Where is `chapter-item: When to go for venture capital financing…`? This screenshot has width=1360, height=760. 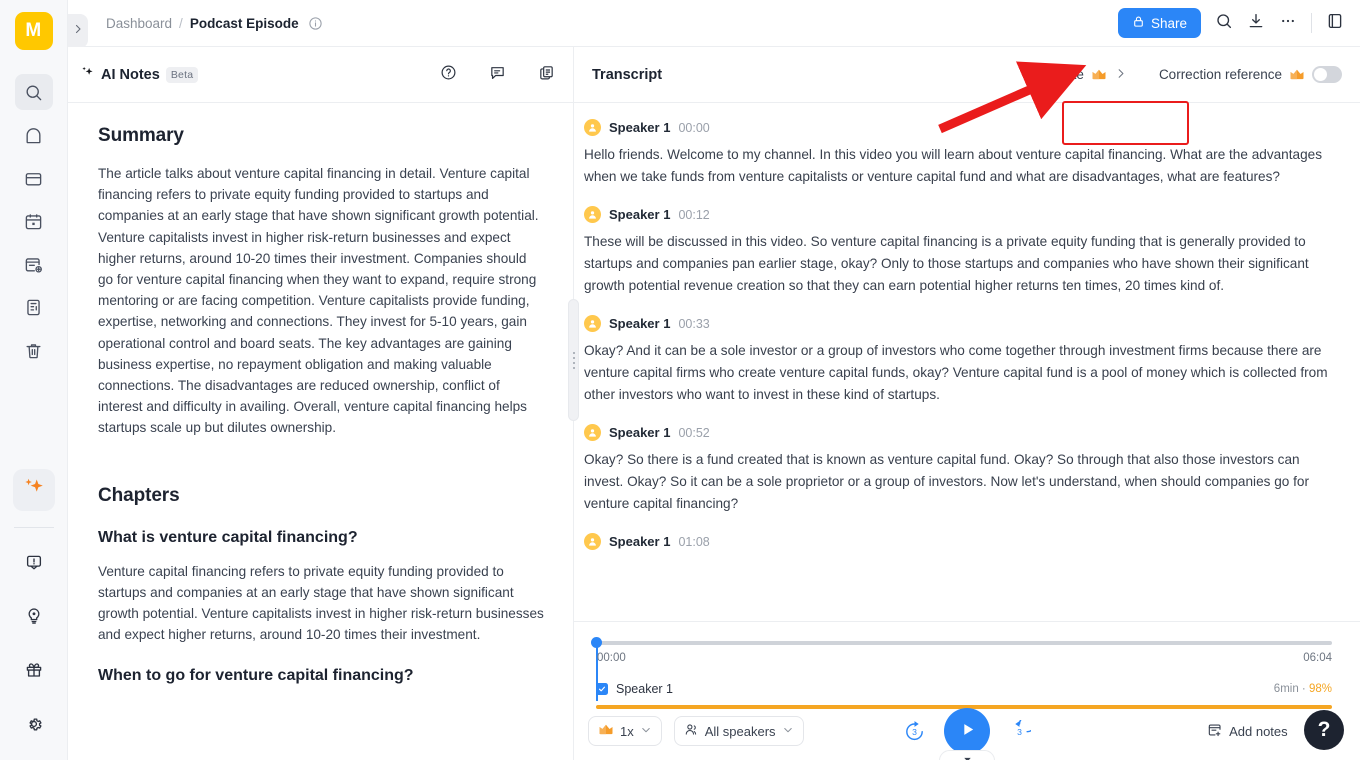
chapter-item: When to go for venture capital financing… is located at coordinates (321, 676).